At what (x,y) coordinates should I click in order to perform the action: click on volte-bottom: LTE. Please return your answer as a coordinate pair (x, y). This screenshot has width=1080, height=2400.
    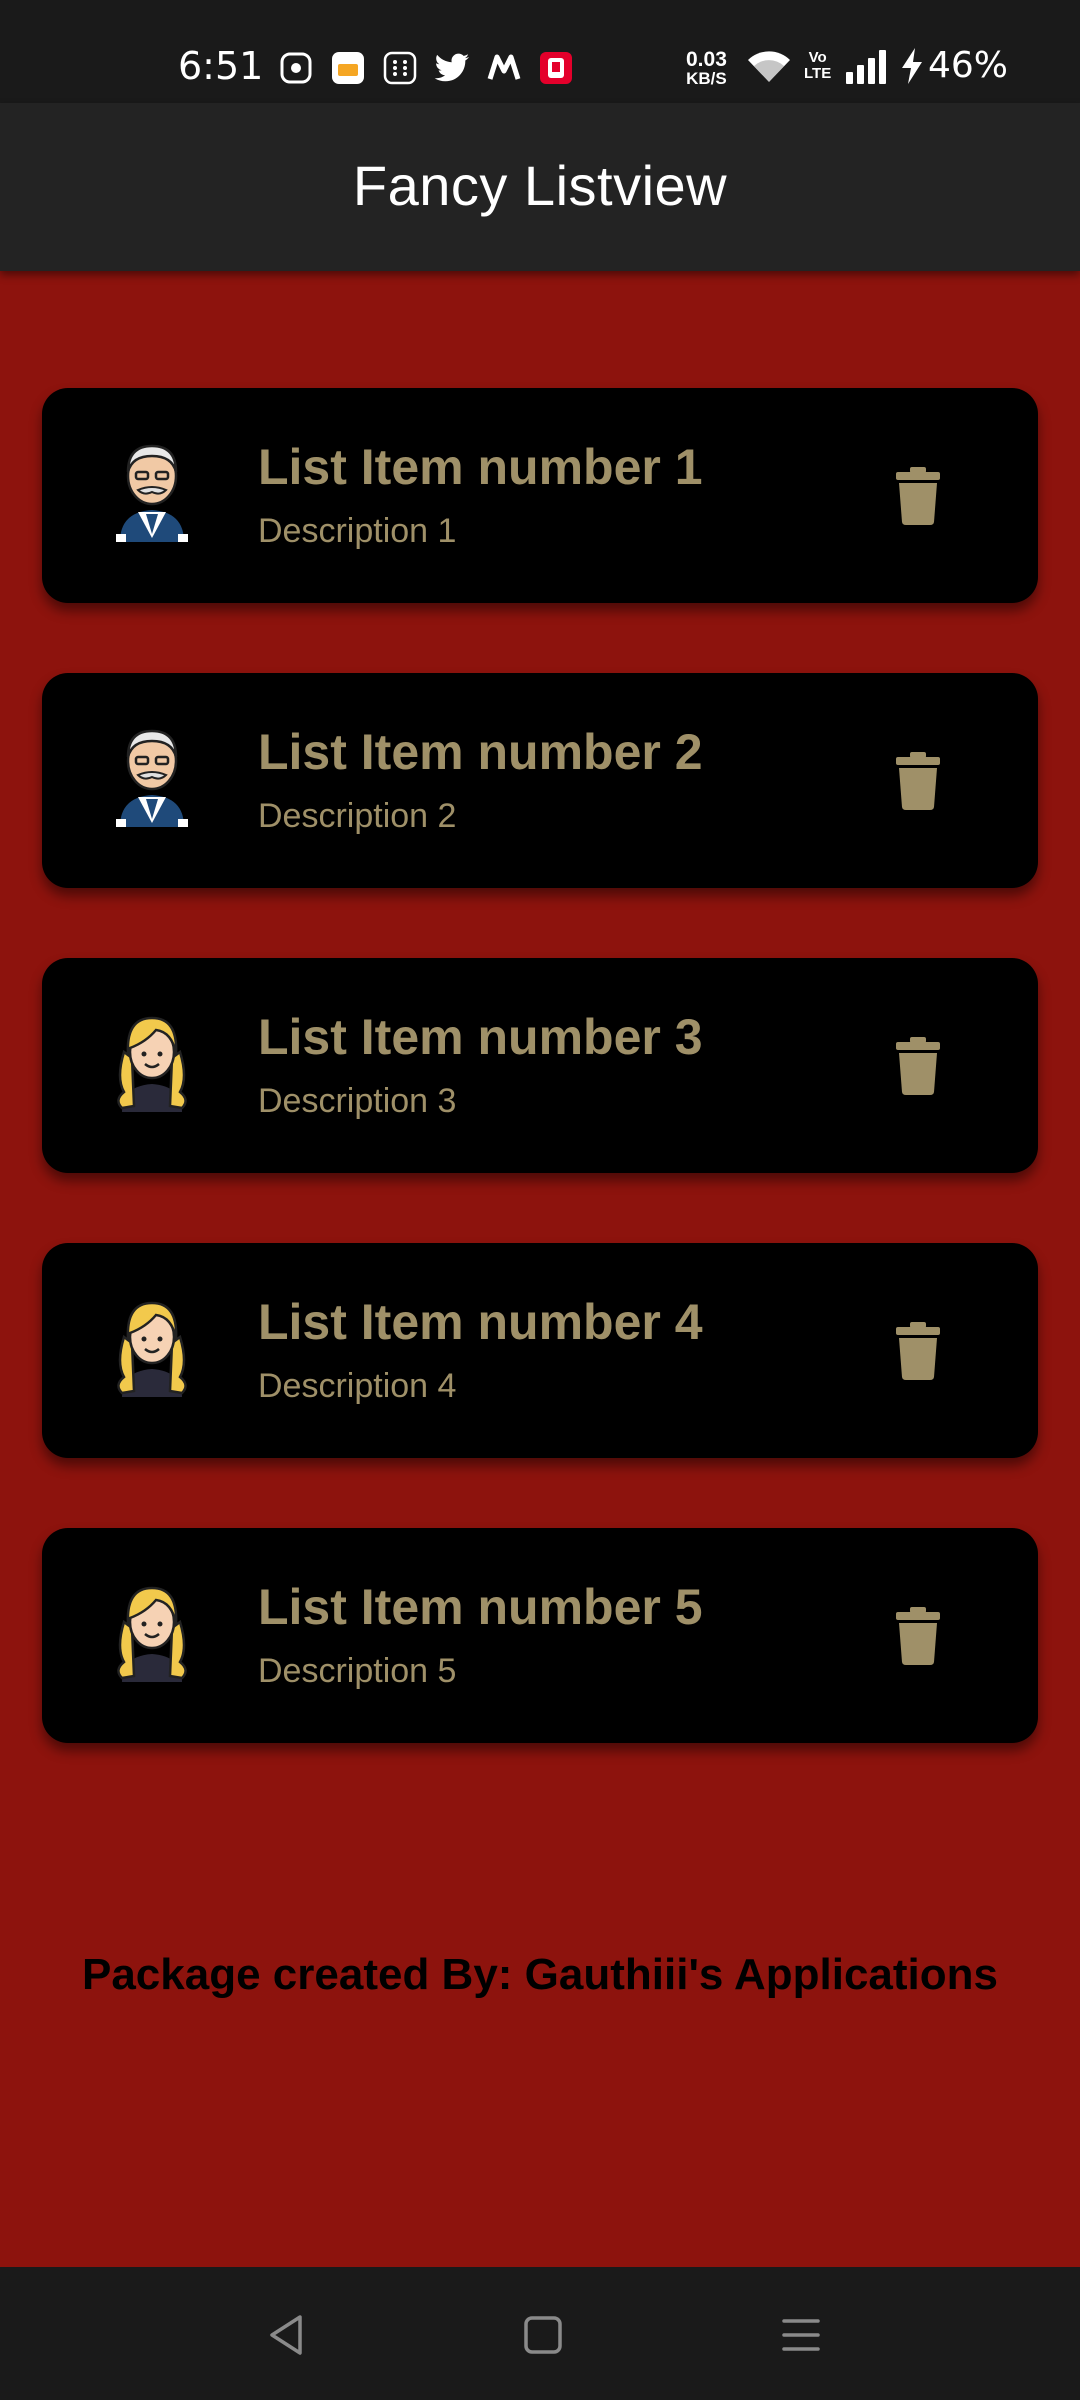
    Looking at the image, I should click on (818, 73).